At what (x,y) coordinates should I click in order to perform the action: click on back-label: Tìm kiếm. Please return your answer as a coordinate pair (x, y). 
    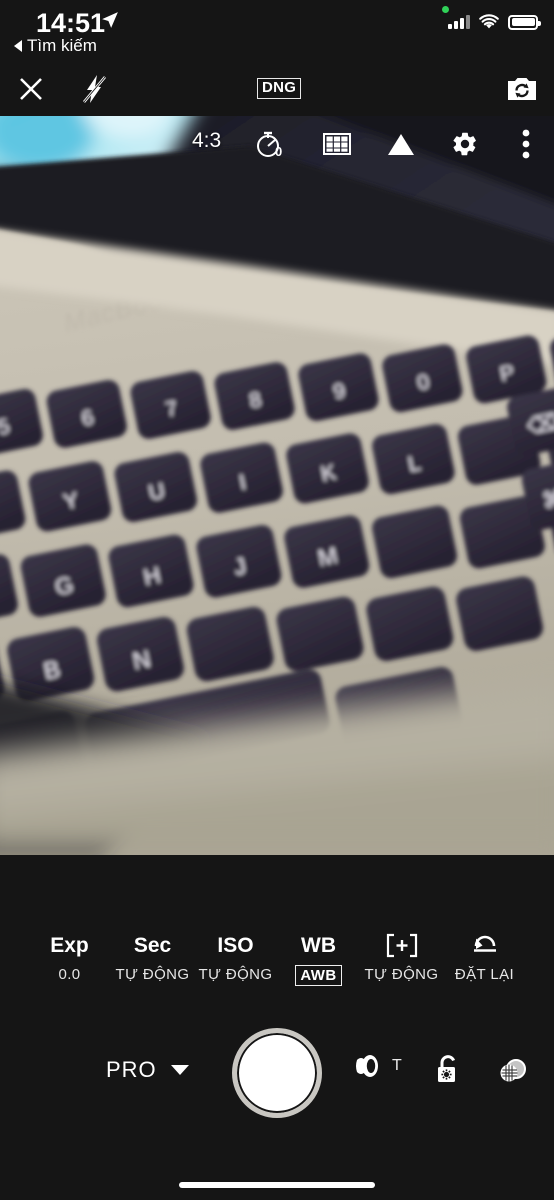
    Looking at the image, I should click on (62, 45).